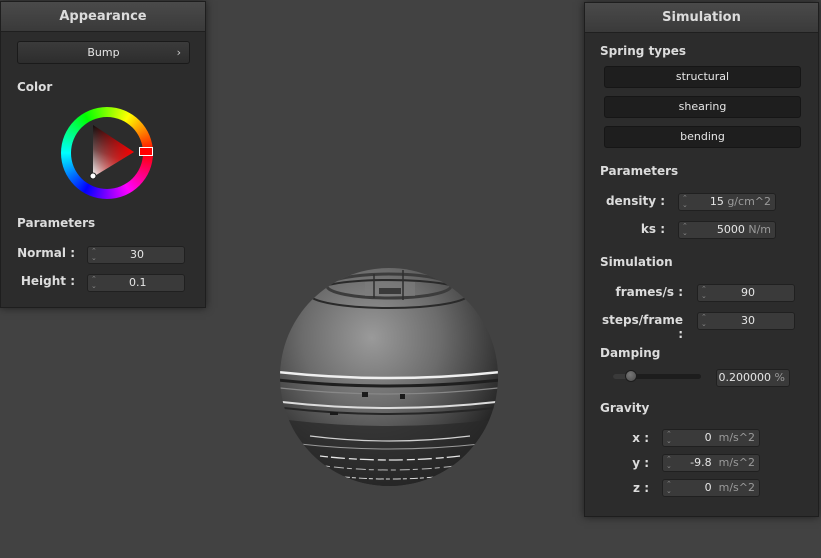 Image resolution: width=821 pixels, height=558 pixels. I want to click on density-unit: g/cm^2, so click(749, 201).